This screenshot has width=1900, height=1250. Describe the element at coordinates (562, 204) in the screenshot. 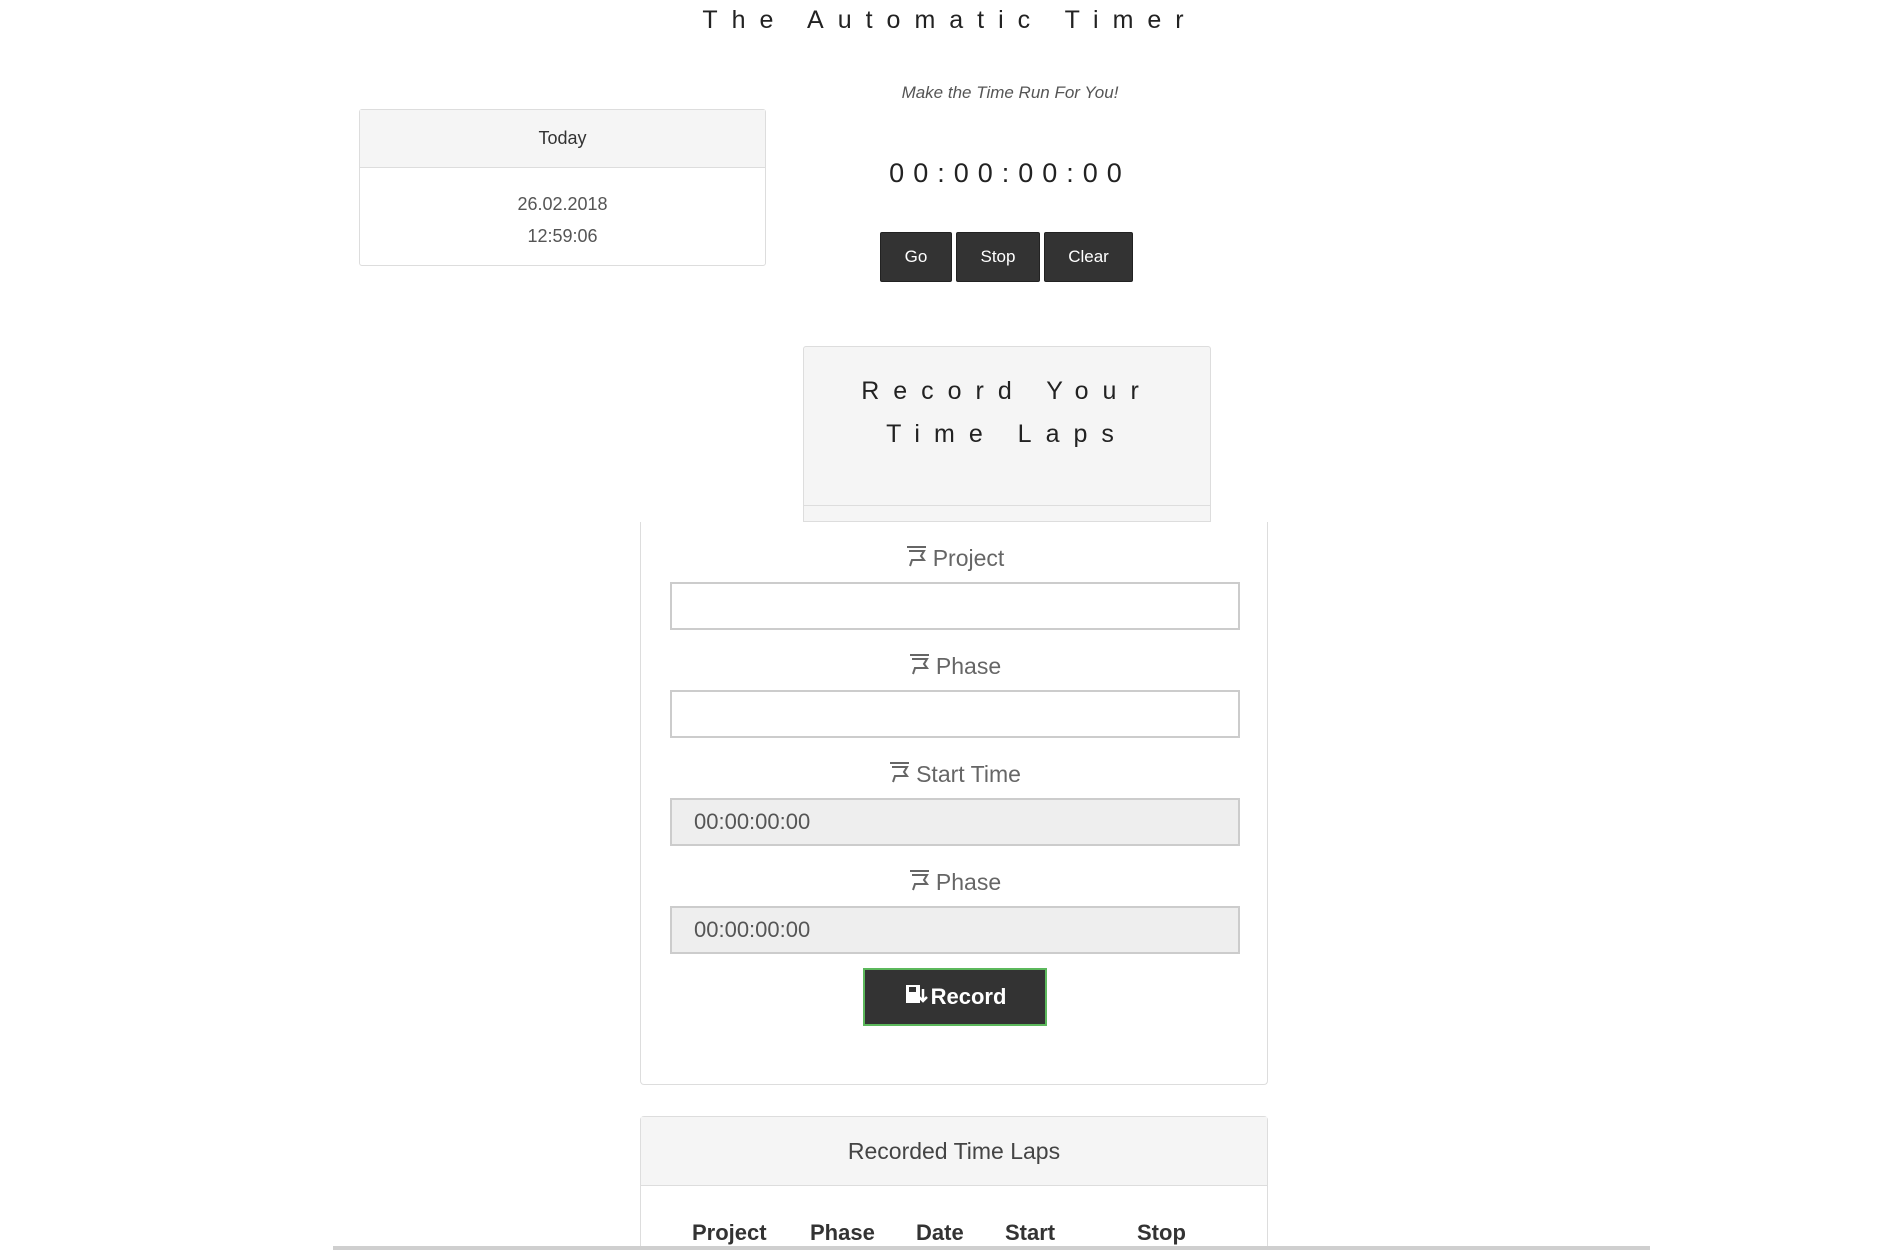

I see `today-date: 26.02.2018` at that location.